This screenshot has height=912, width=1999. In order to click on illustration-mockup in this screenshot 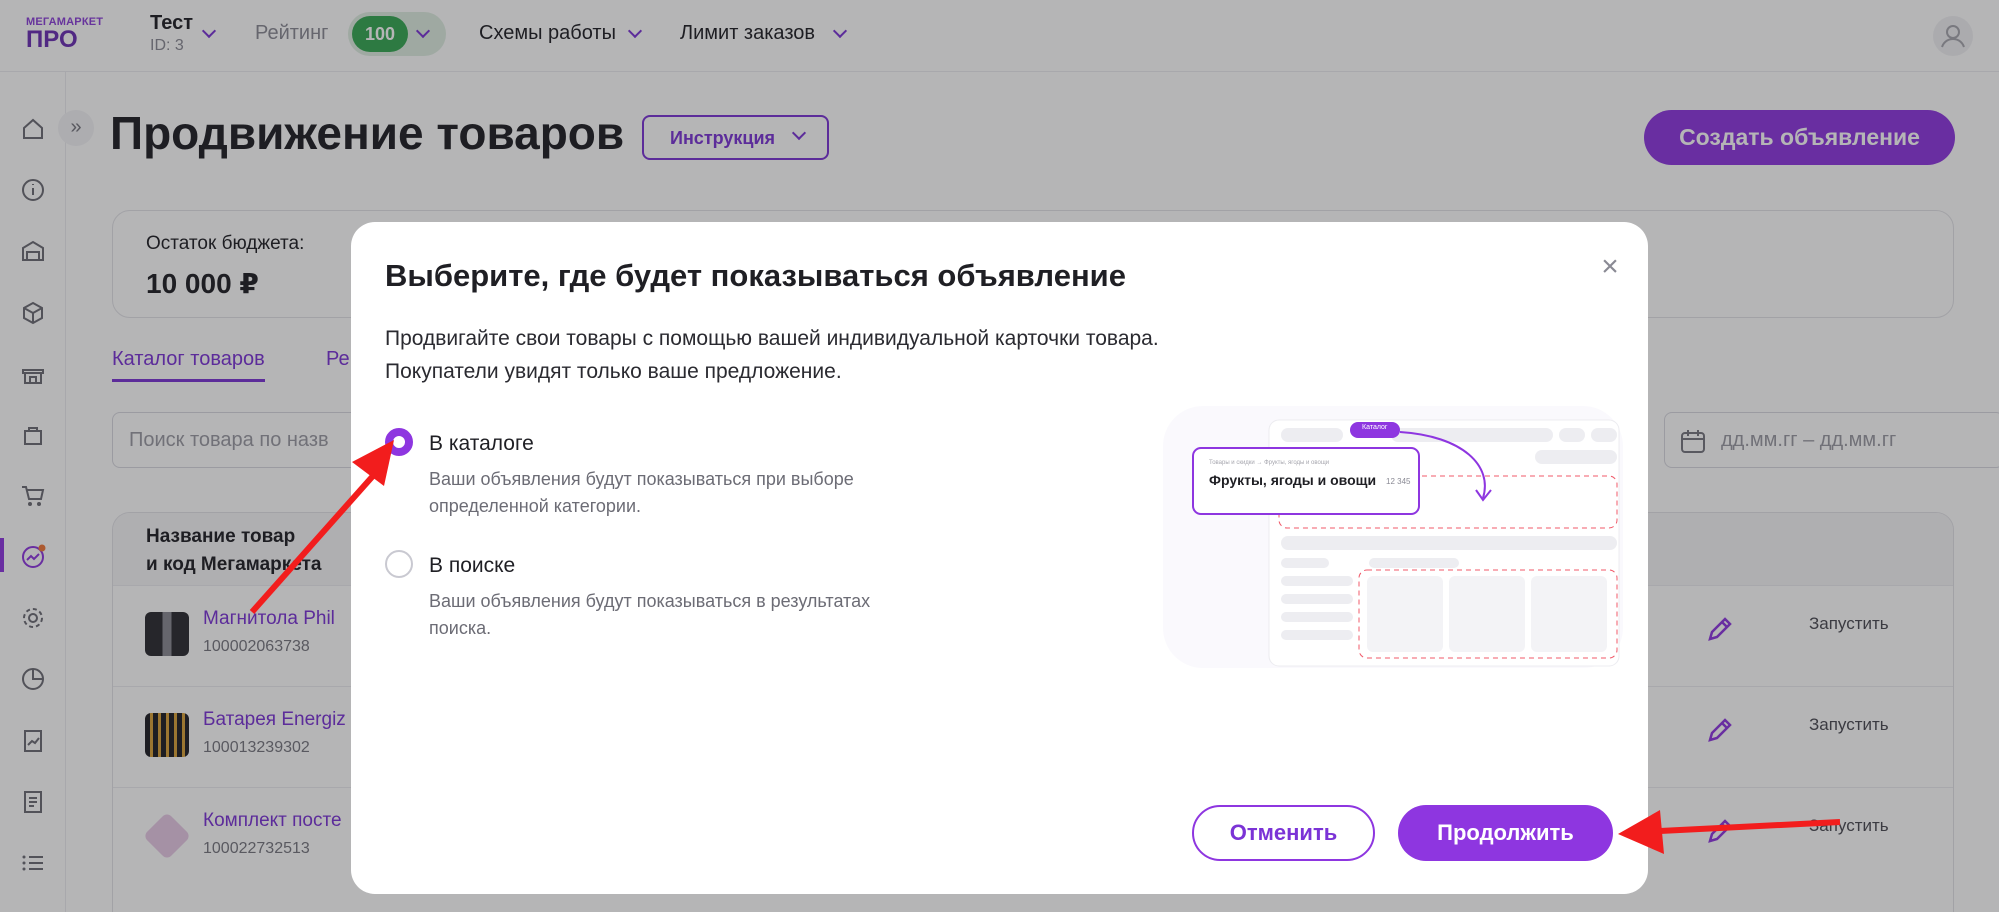, I will do `click(1393, 537)`.